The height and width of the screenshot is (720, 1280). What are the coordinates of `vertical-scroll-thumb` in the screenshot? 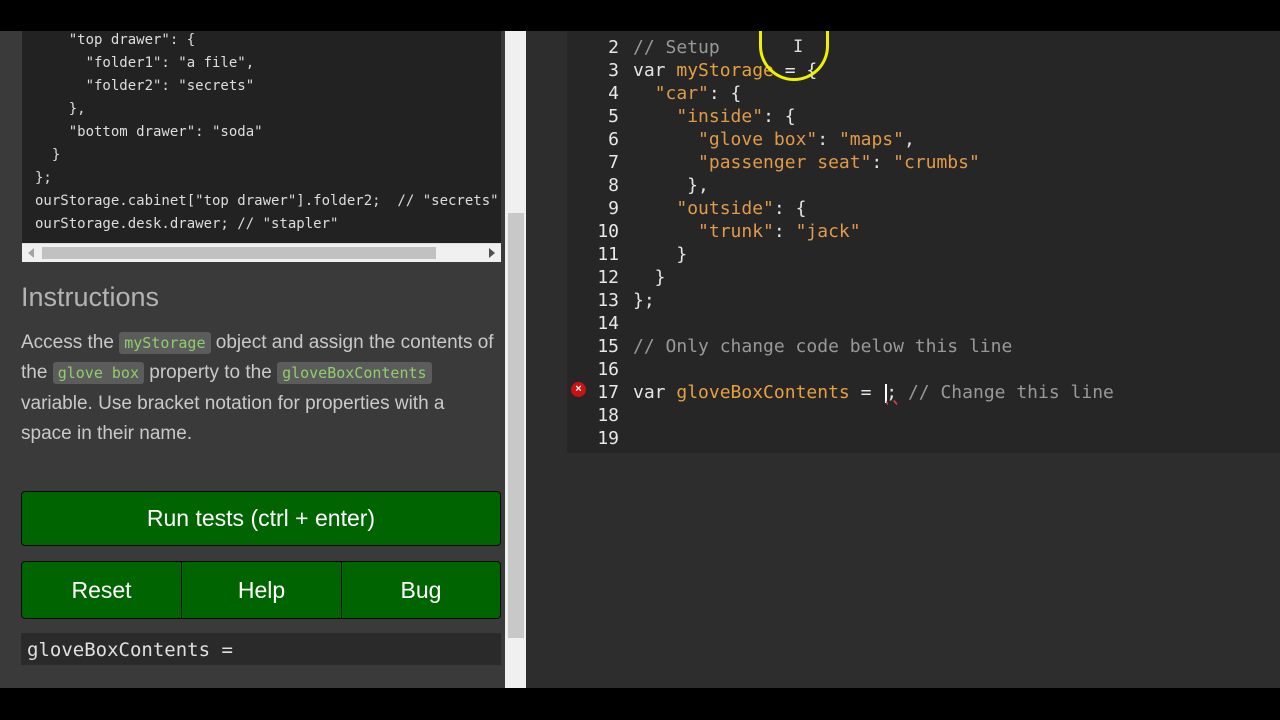 It's located at (516, 425).